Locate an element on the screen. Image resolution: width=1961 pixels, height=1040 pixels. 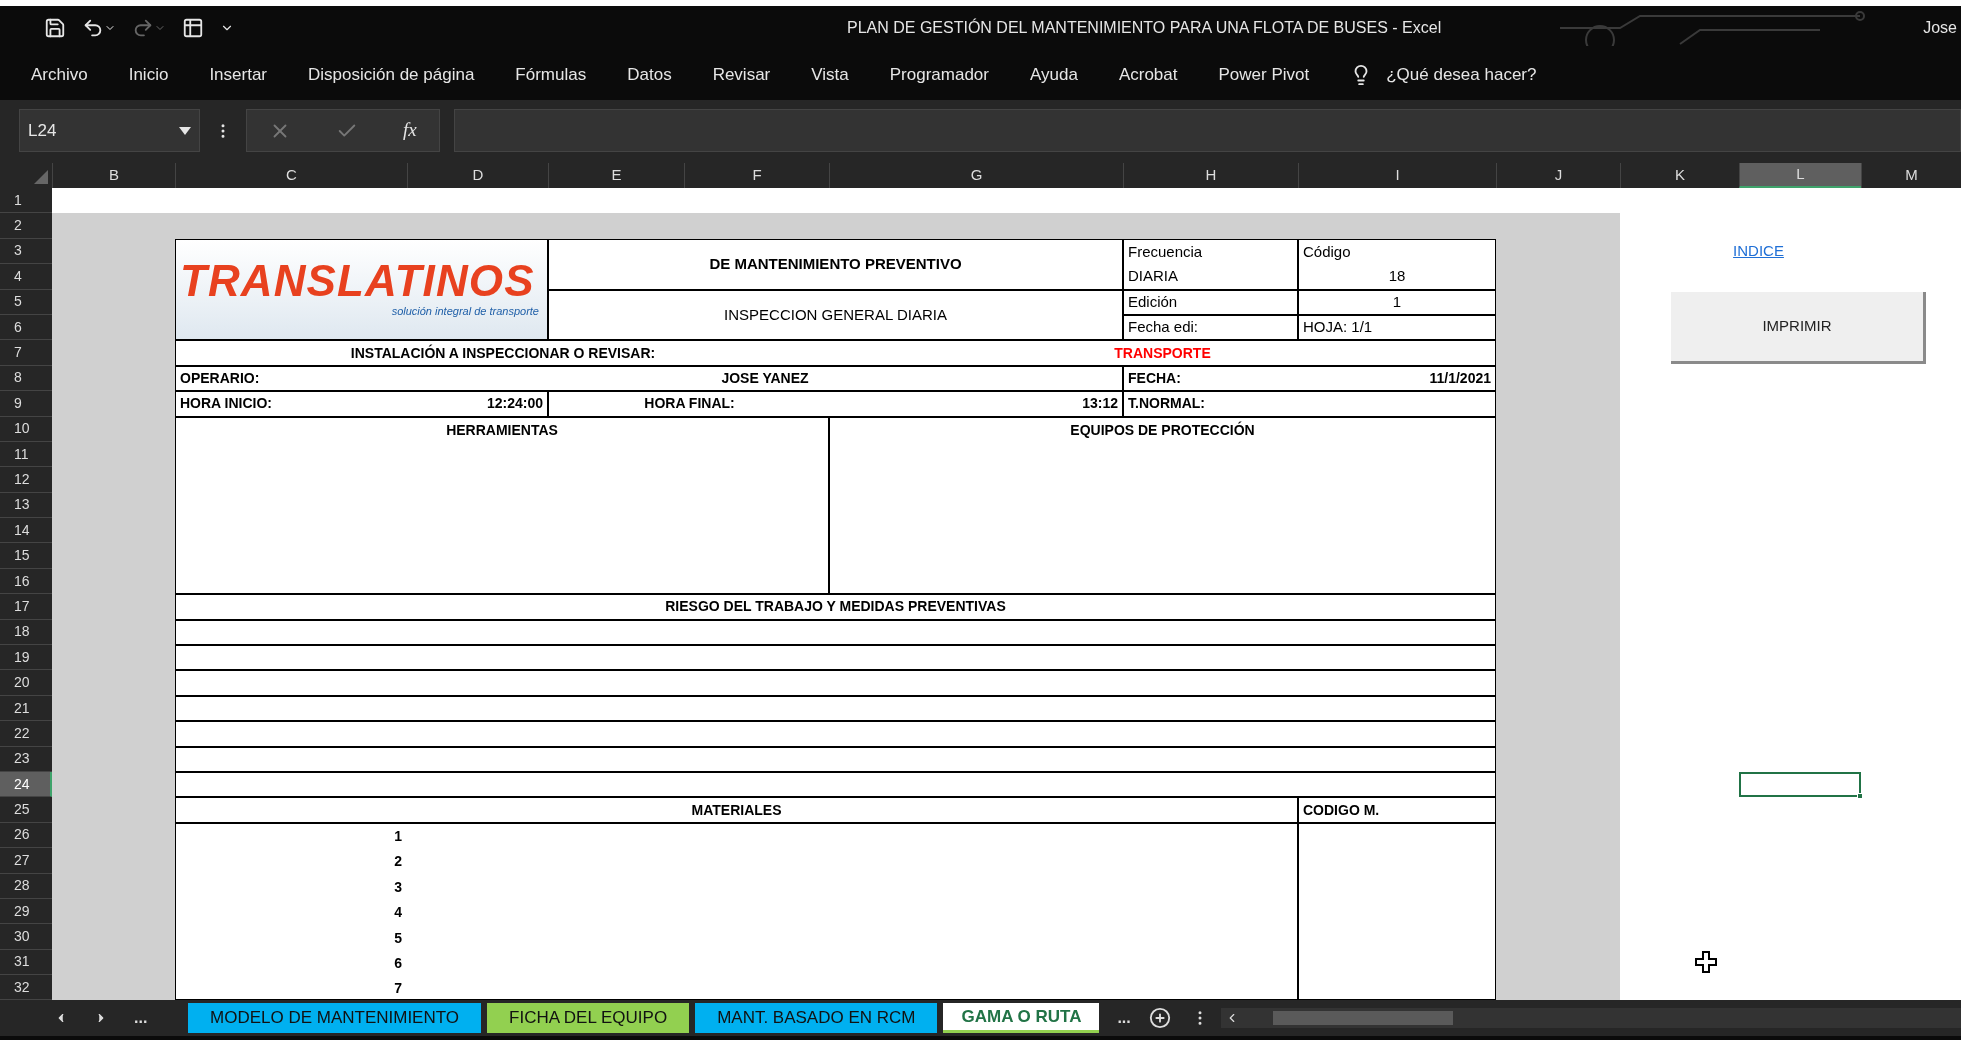
material-number: 4 is located at coordinates (398, 913).